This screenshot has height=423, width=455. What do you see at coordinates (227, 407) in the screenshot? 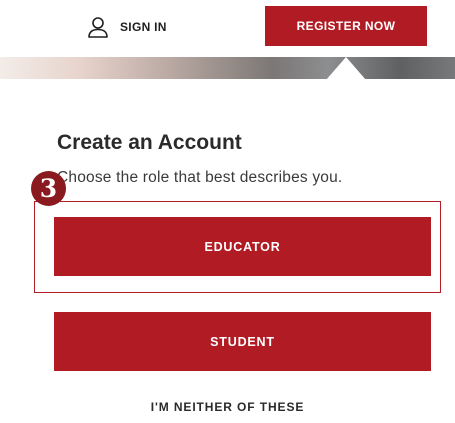
I see `neither-link: I'M NEITHER OF THESE` at bounding box center [227, 407].